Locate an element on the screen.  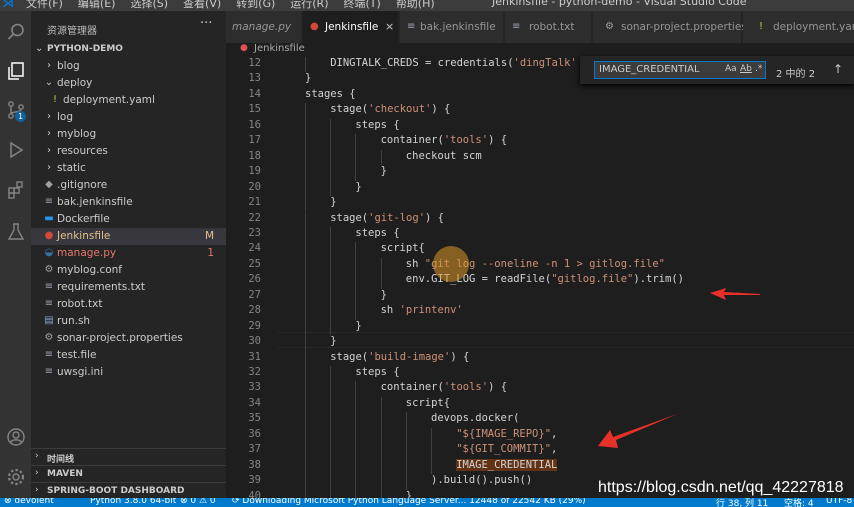
status-indent: 空格: 4 is located at coordinates (799, 502).